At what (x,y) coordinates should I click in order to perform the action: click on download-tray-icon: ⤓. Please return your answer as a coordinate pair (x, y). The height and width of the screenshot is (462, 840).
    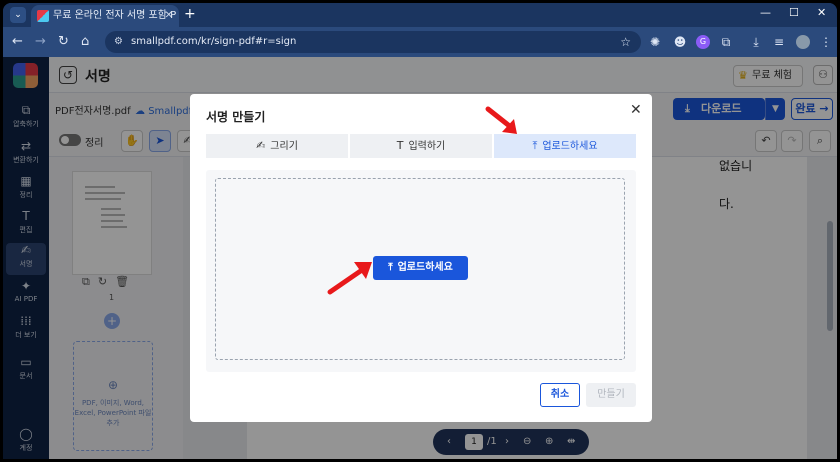
    Looking at the image, I should click on (756, 42).